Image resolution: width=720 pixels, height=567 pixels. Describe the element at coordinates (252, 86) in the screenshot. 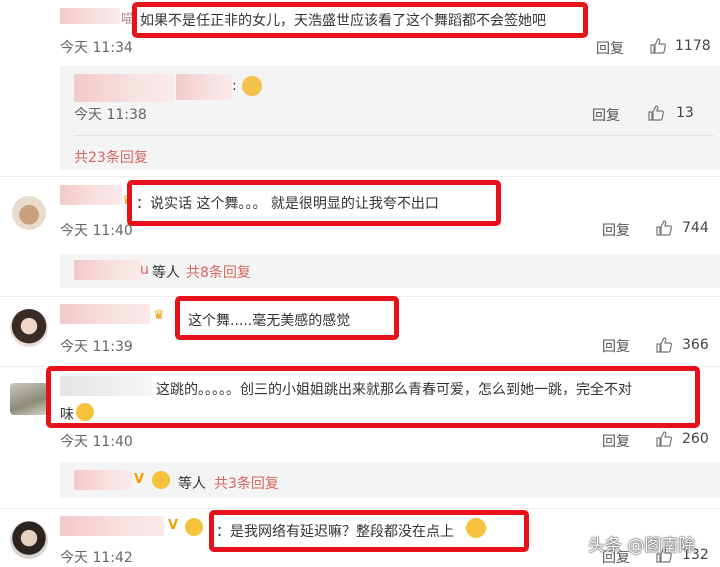

I see `doge-emoji-icon` at that location.